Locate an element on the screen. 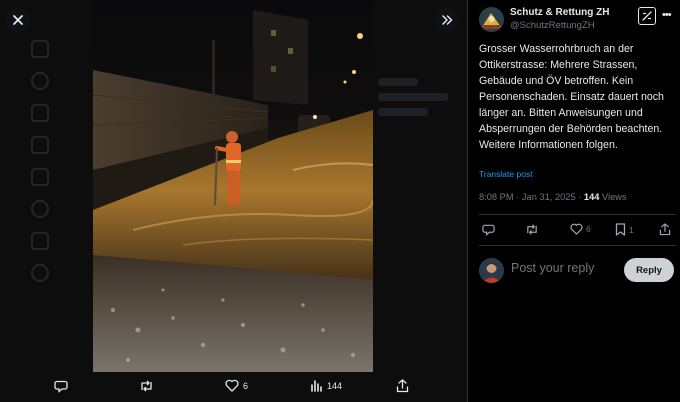 The width and height of the screenshot is (680, 402). reply-button is located at coordinates (490, 229).